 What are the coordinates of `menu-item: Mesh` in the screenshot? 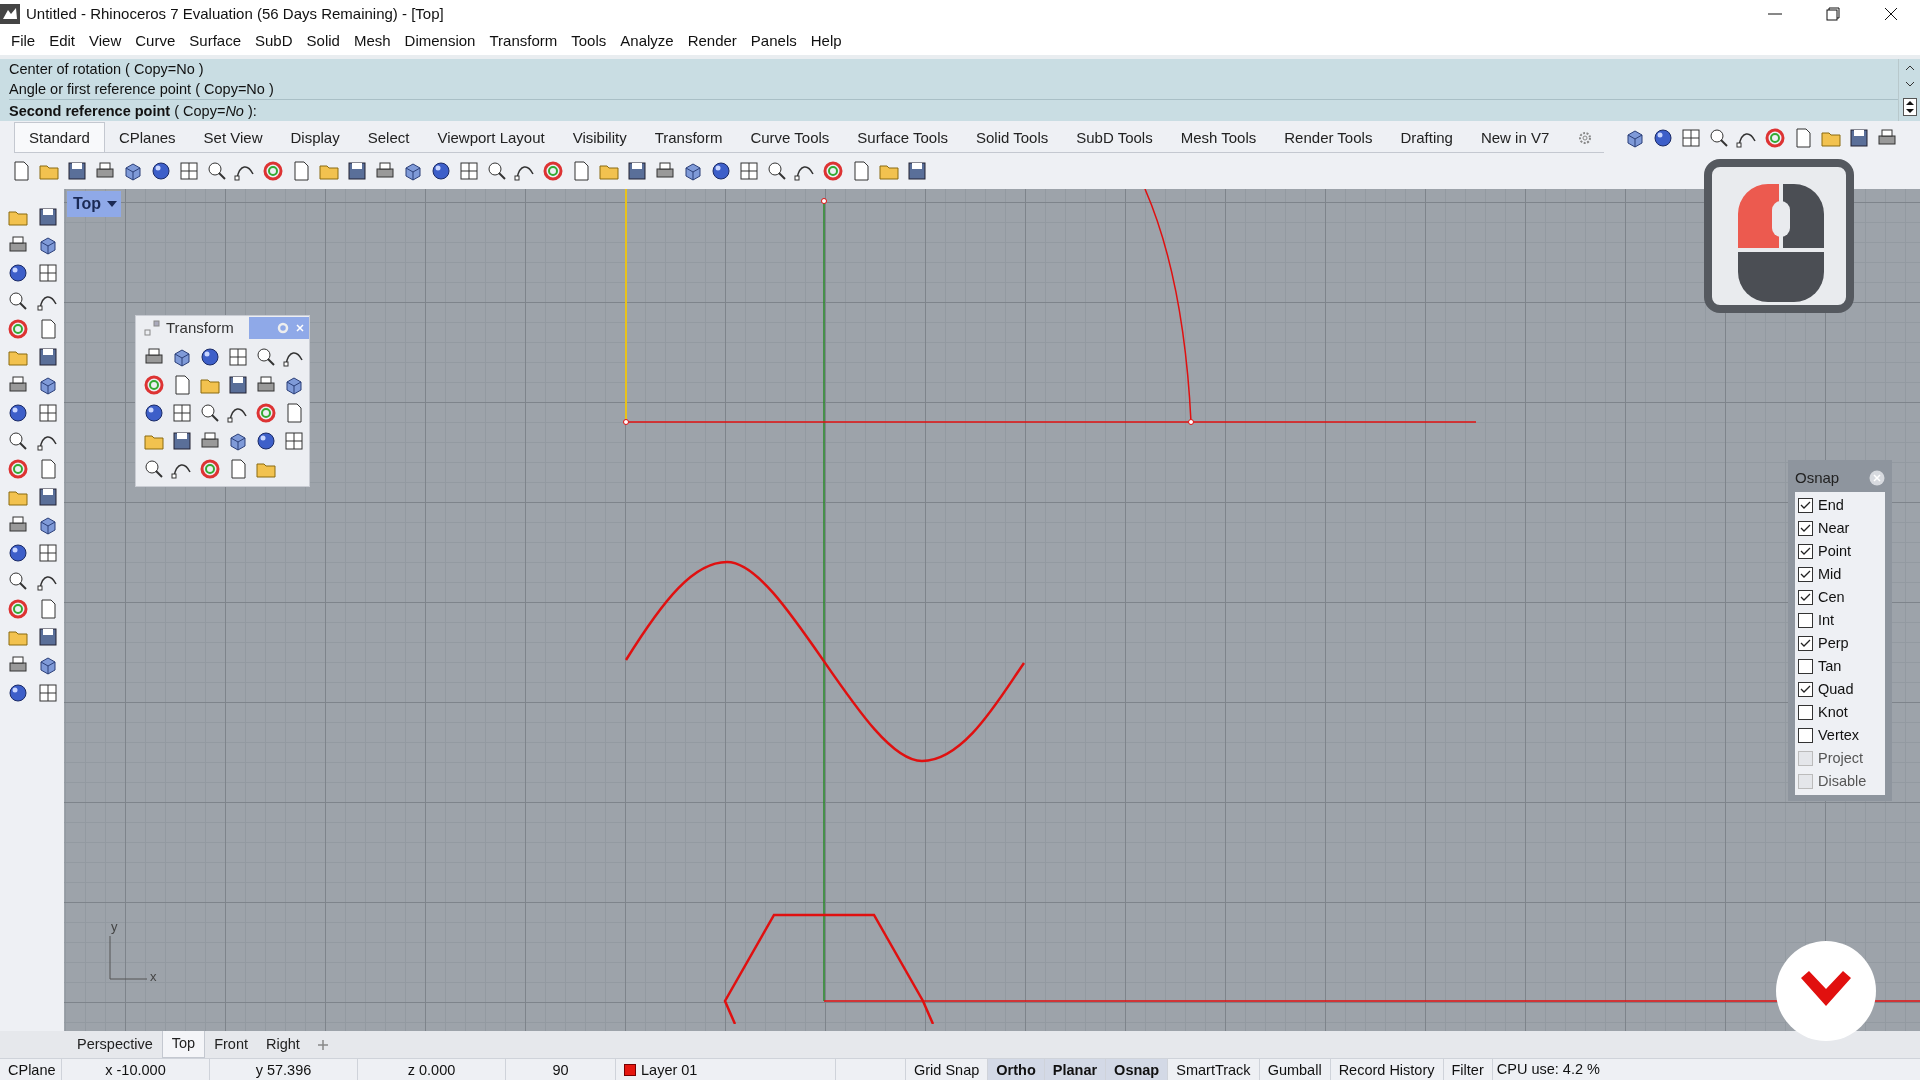 It's located at (372, 41).